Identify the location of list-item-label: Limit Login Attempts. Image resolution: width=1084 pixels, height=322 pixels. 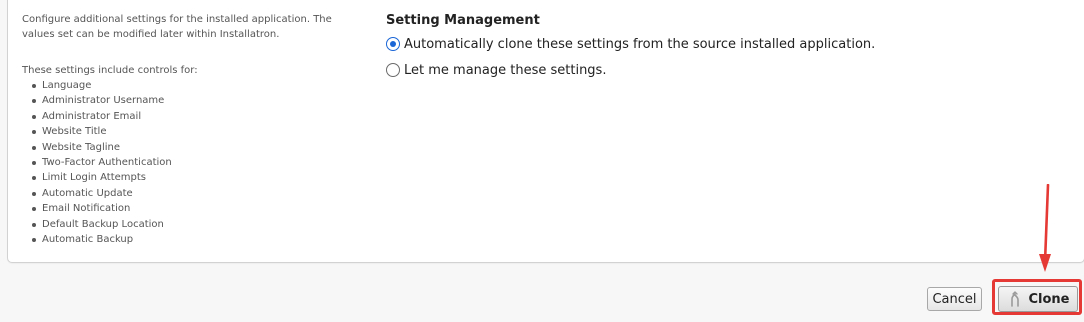
(94, 178).